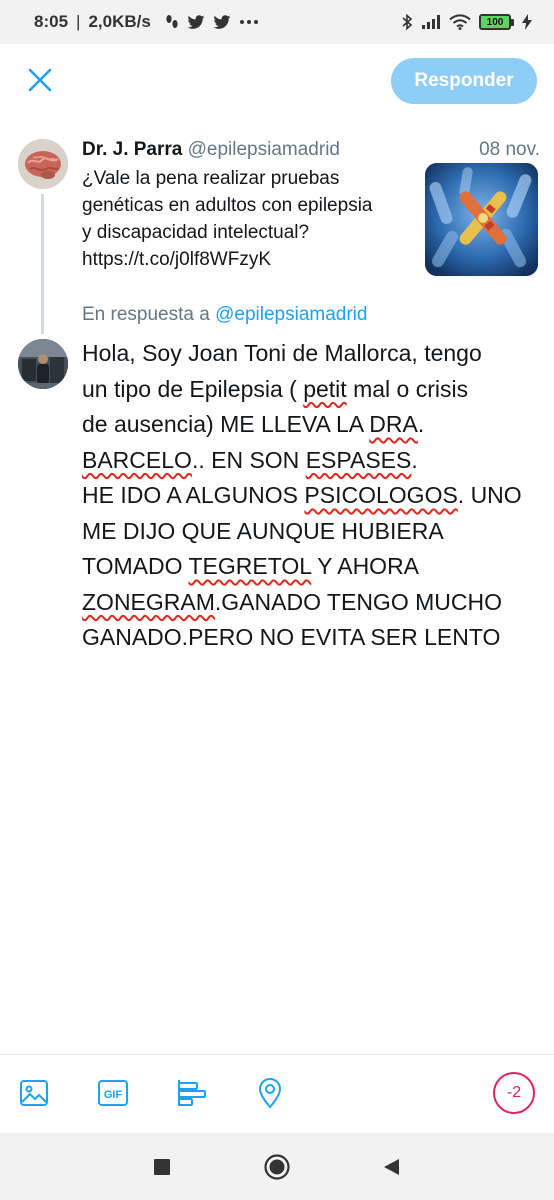 This screenshot has width=554, height=1200. I want to click on text-run: .GANADO TENGO MUCHO, so click(358, 601).